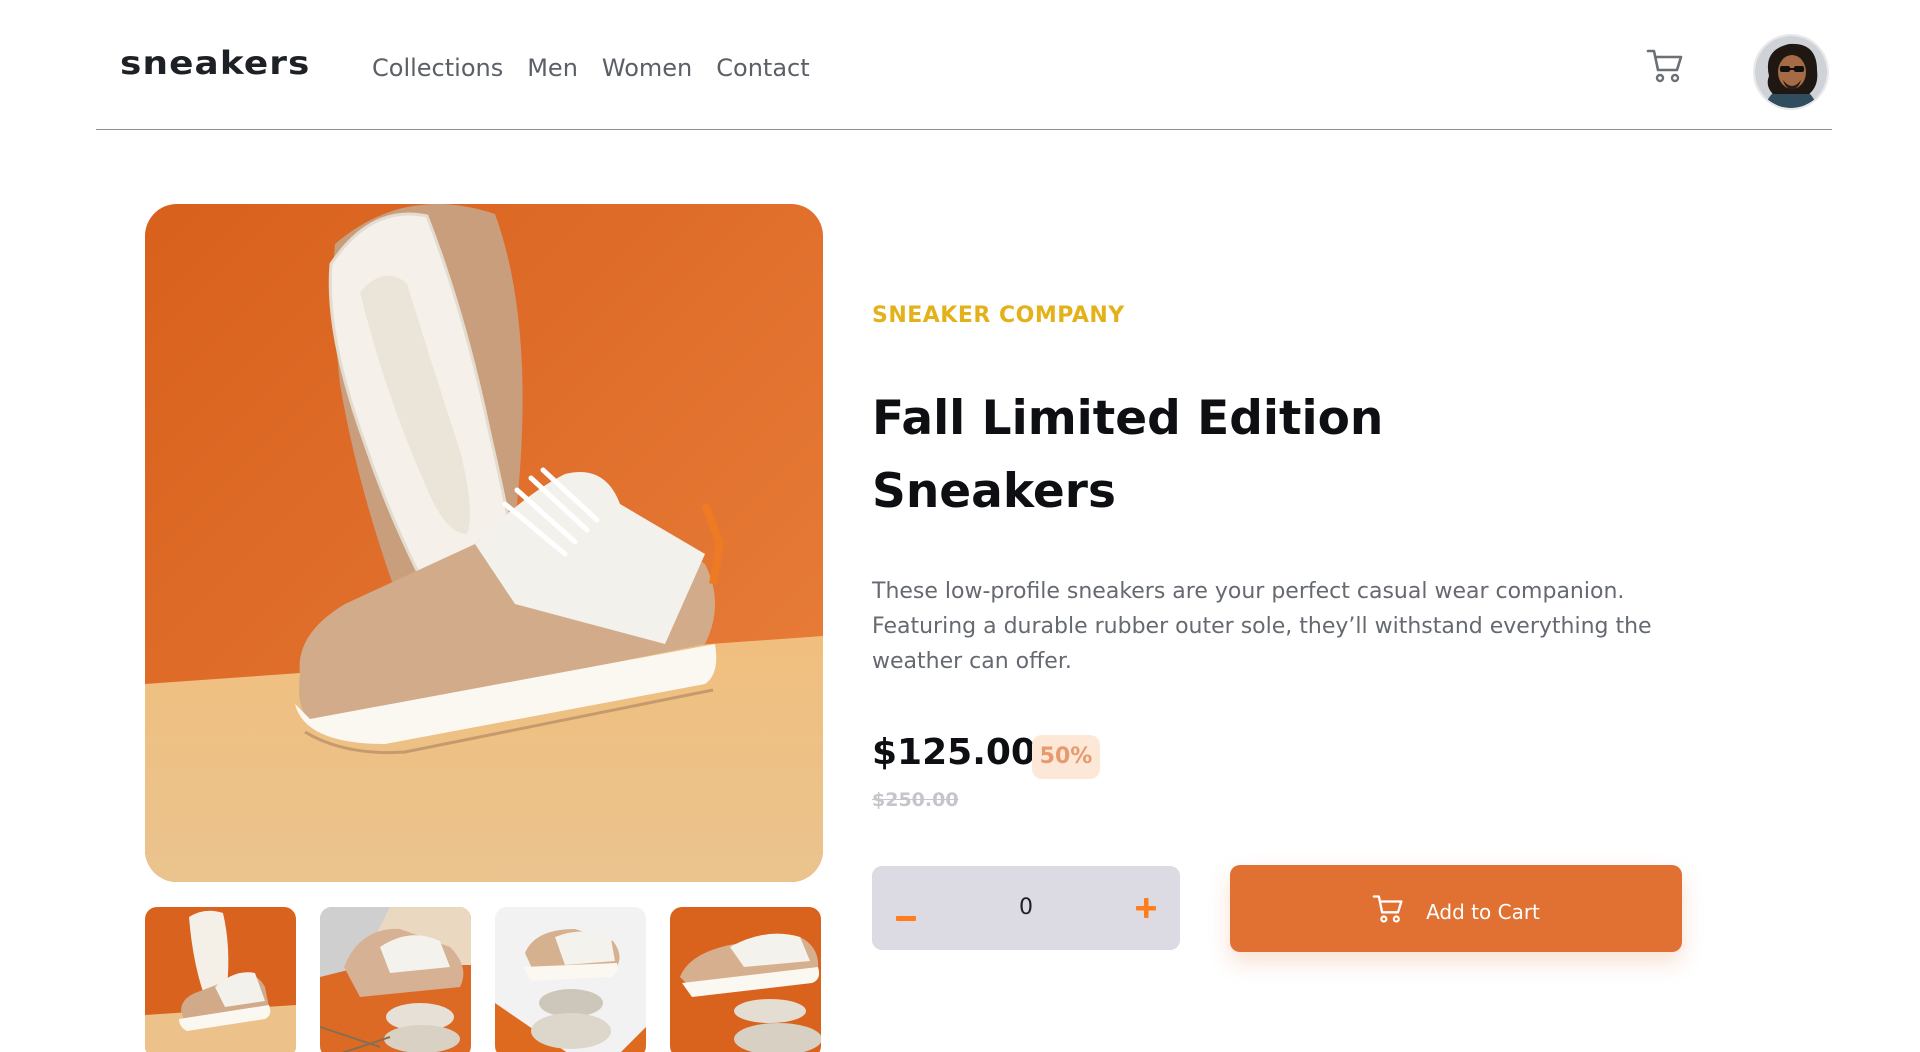 The height and width of the screenshot is (1052, 1920). What do you see at coordinates (437, 68) in the screenshot?
I see `nav-link-collections: Collections` at bounding box center [437, 68].